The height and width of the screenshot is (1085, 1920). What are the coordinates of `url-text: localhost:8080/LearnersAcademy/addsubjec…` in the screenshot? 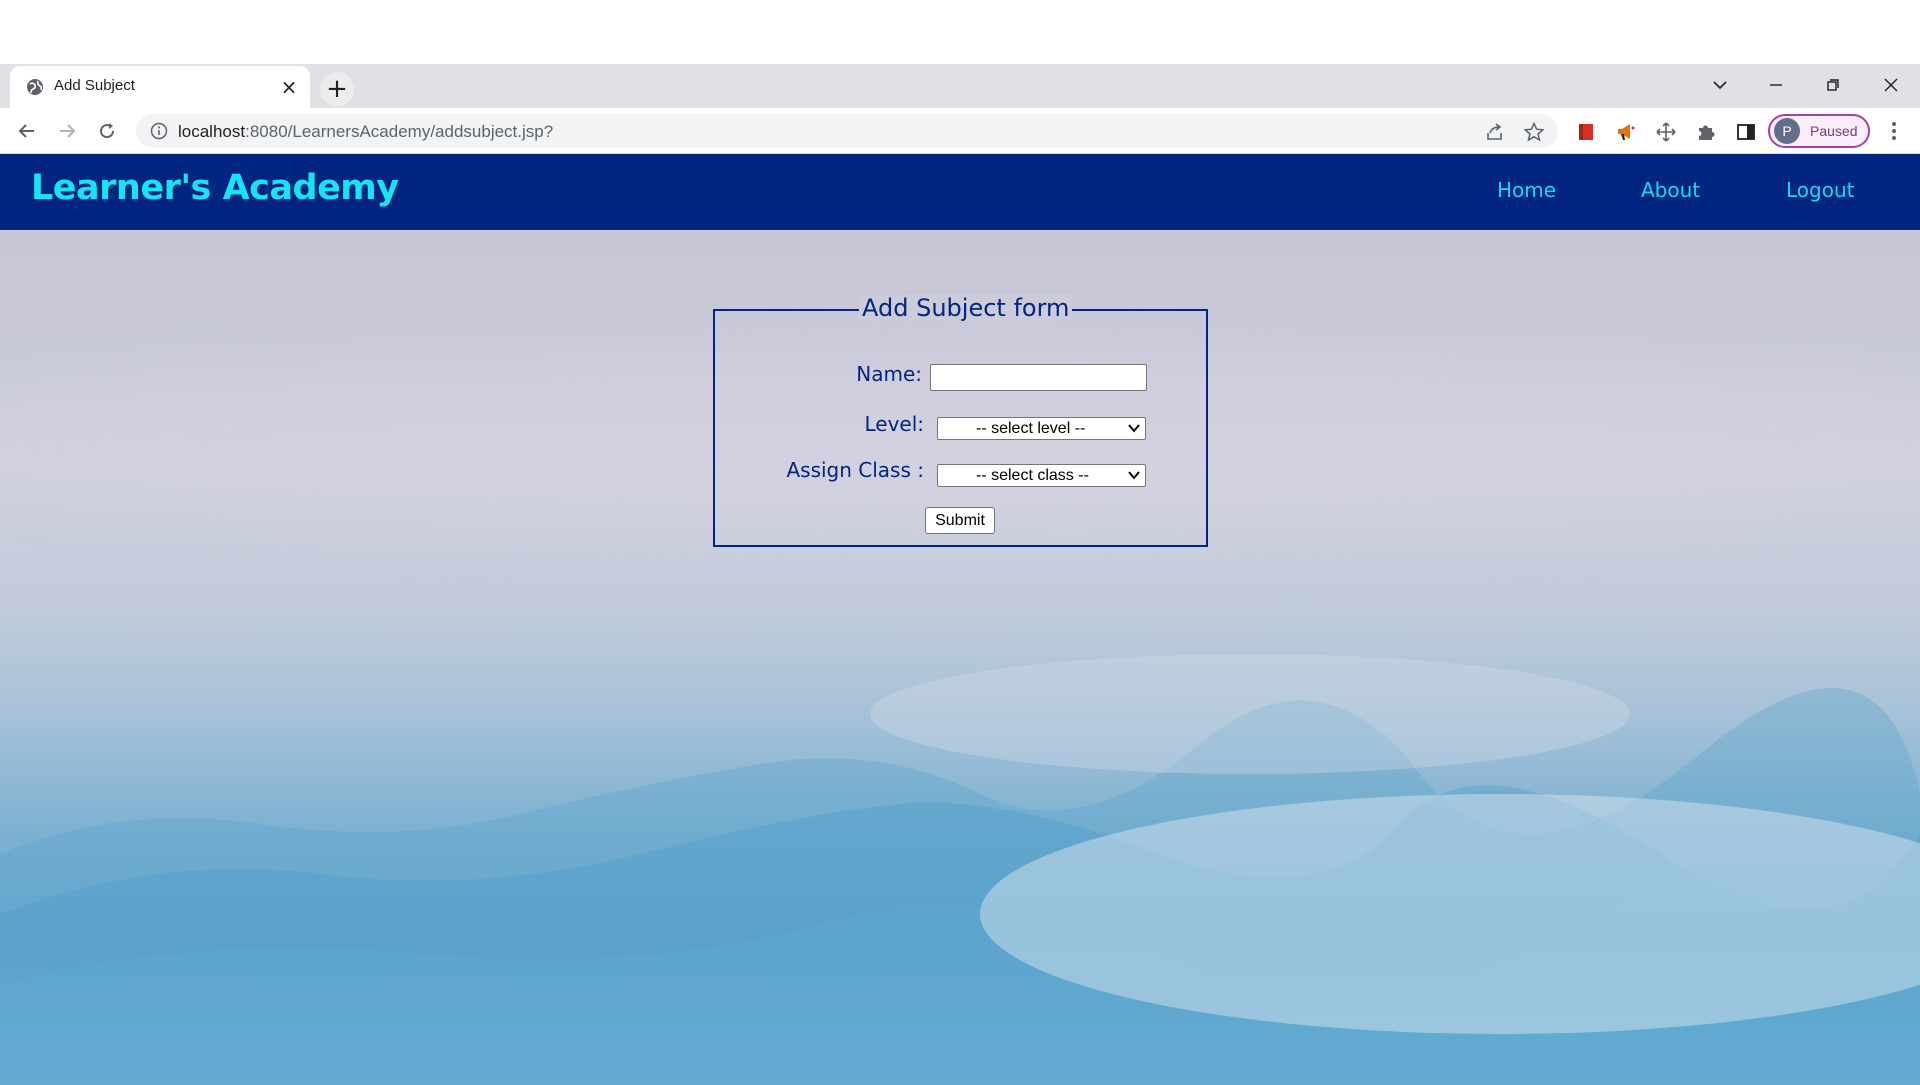 It's located at (365, 132).